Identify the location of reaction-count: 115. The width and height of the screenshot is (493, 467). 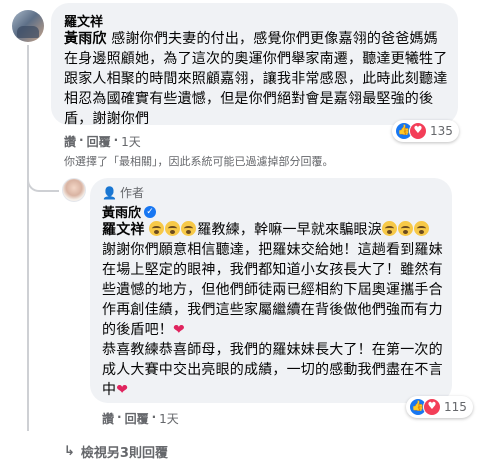
(455, 407).